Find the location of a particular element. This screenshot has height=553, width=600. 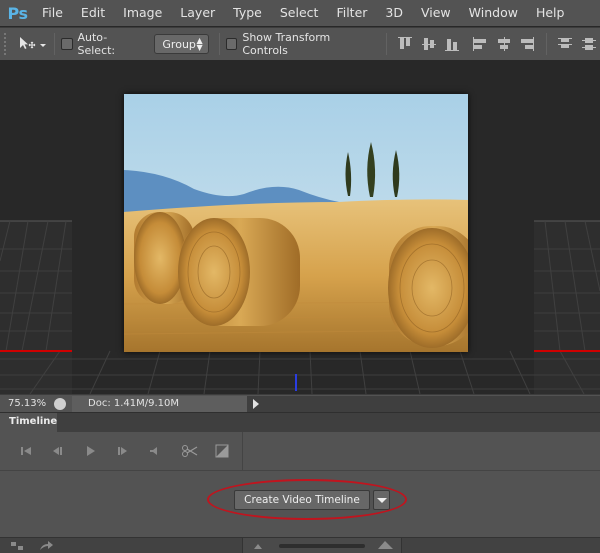

timeline-divider is located at coordinates (300, 470).